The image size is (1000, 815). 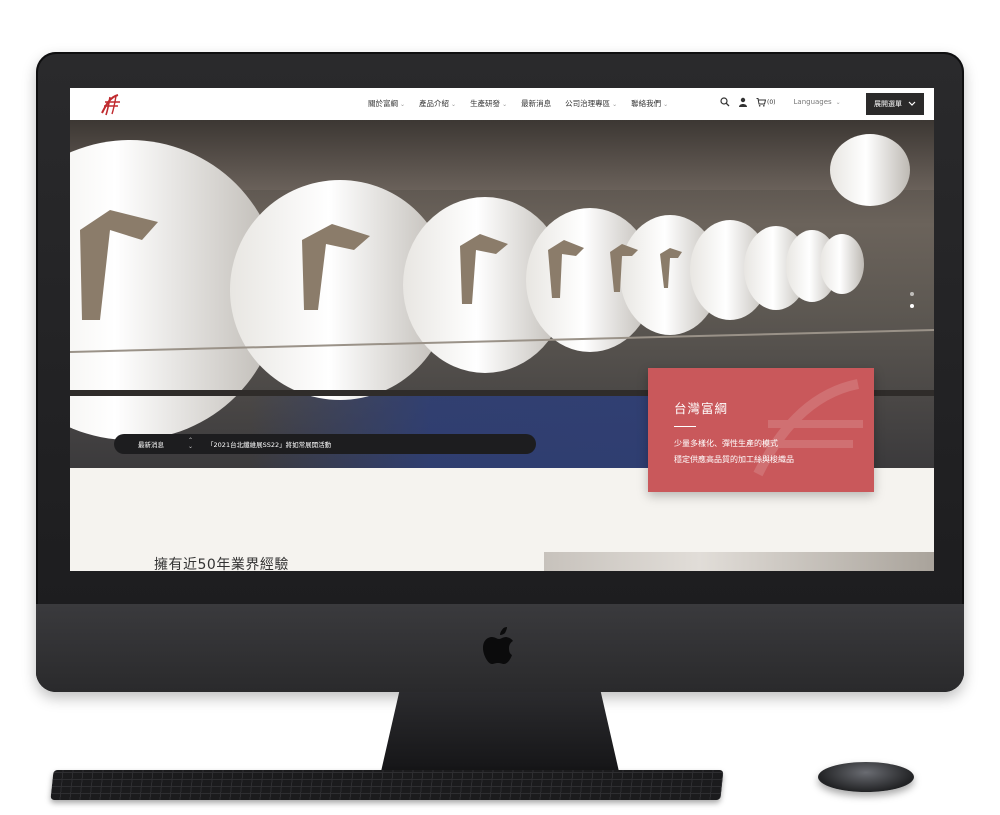 What do you see at coordinates (739, 561) in the screenshot?
I see `section-photo` at bounding box center [739, 561].